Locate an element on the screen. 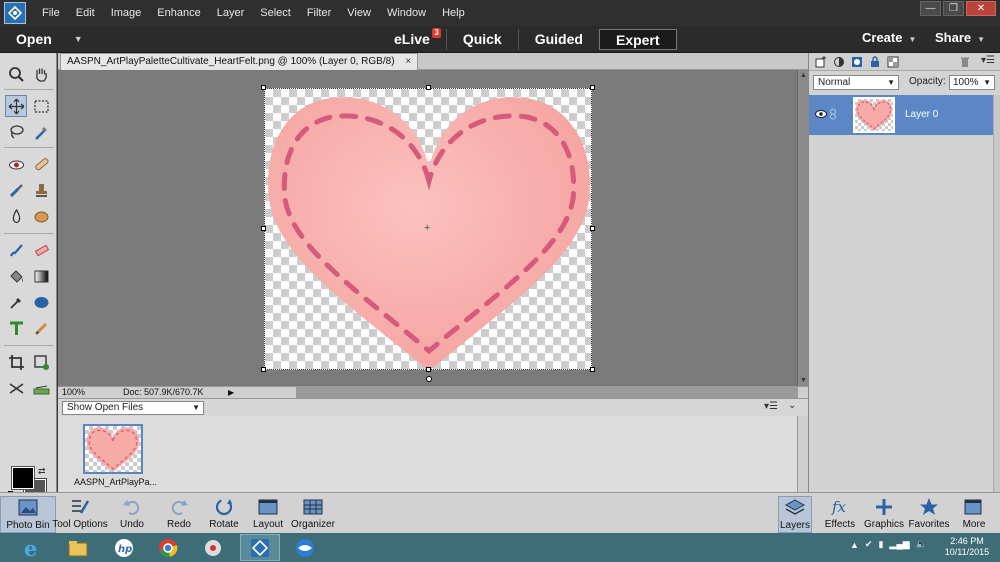 This screenshot has width=1000, height=562. rotate-handle is located at coordinates (429, 379).